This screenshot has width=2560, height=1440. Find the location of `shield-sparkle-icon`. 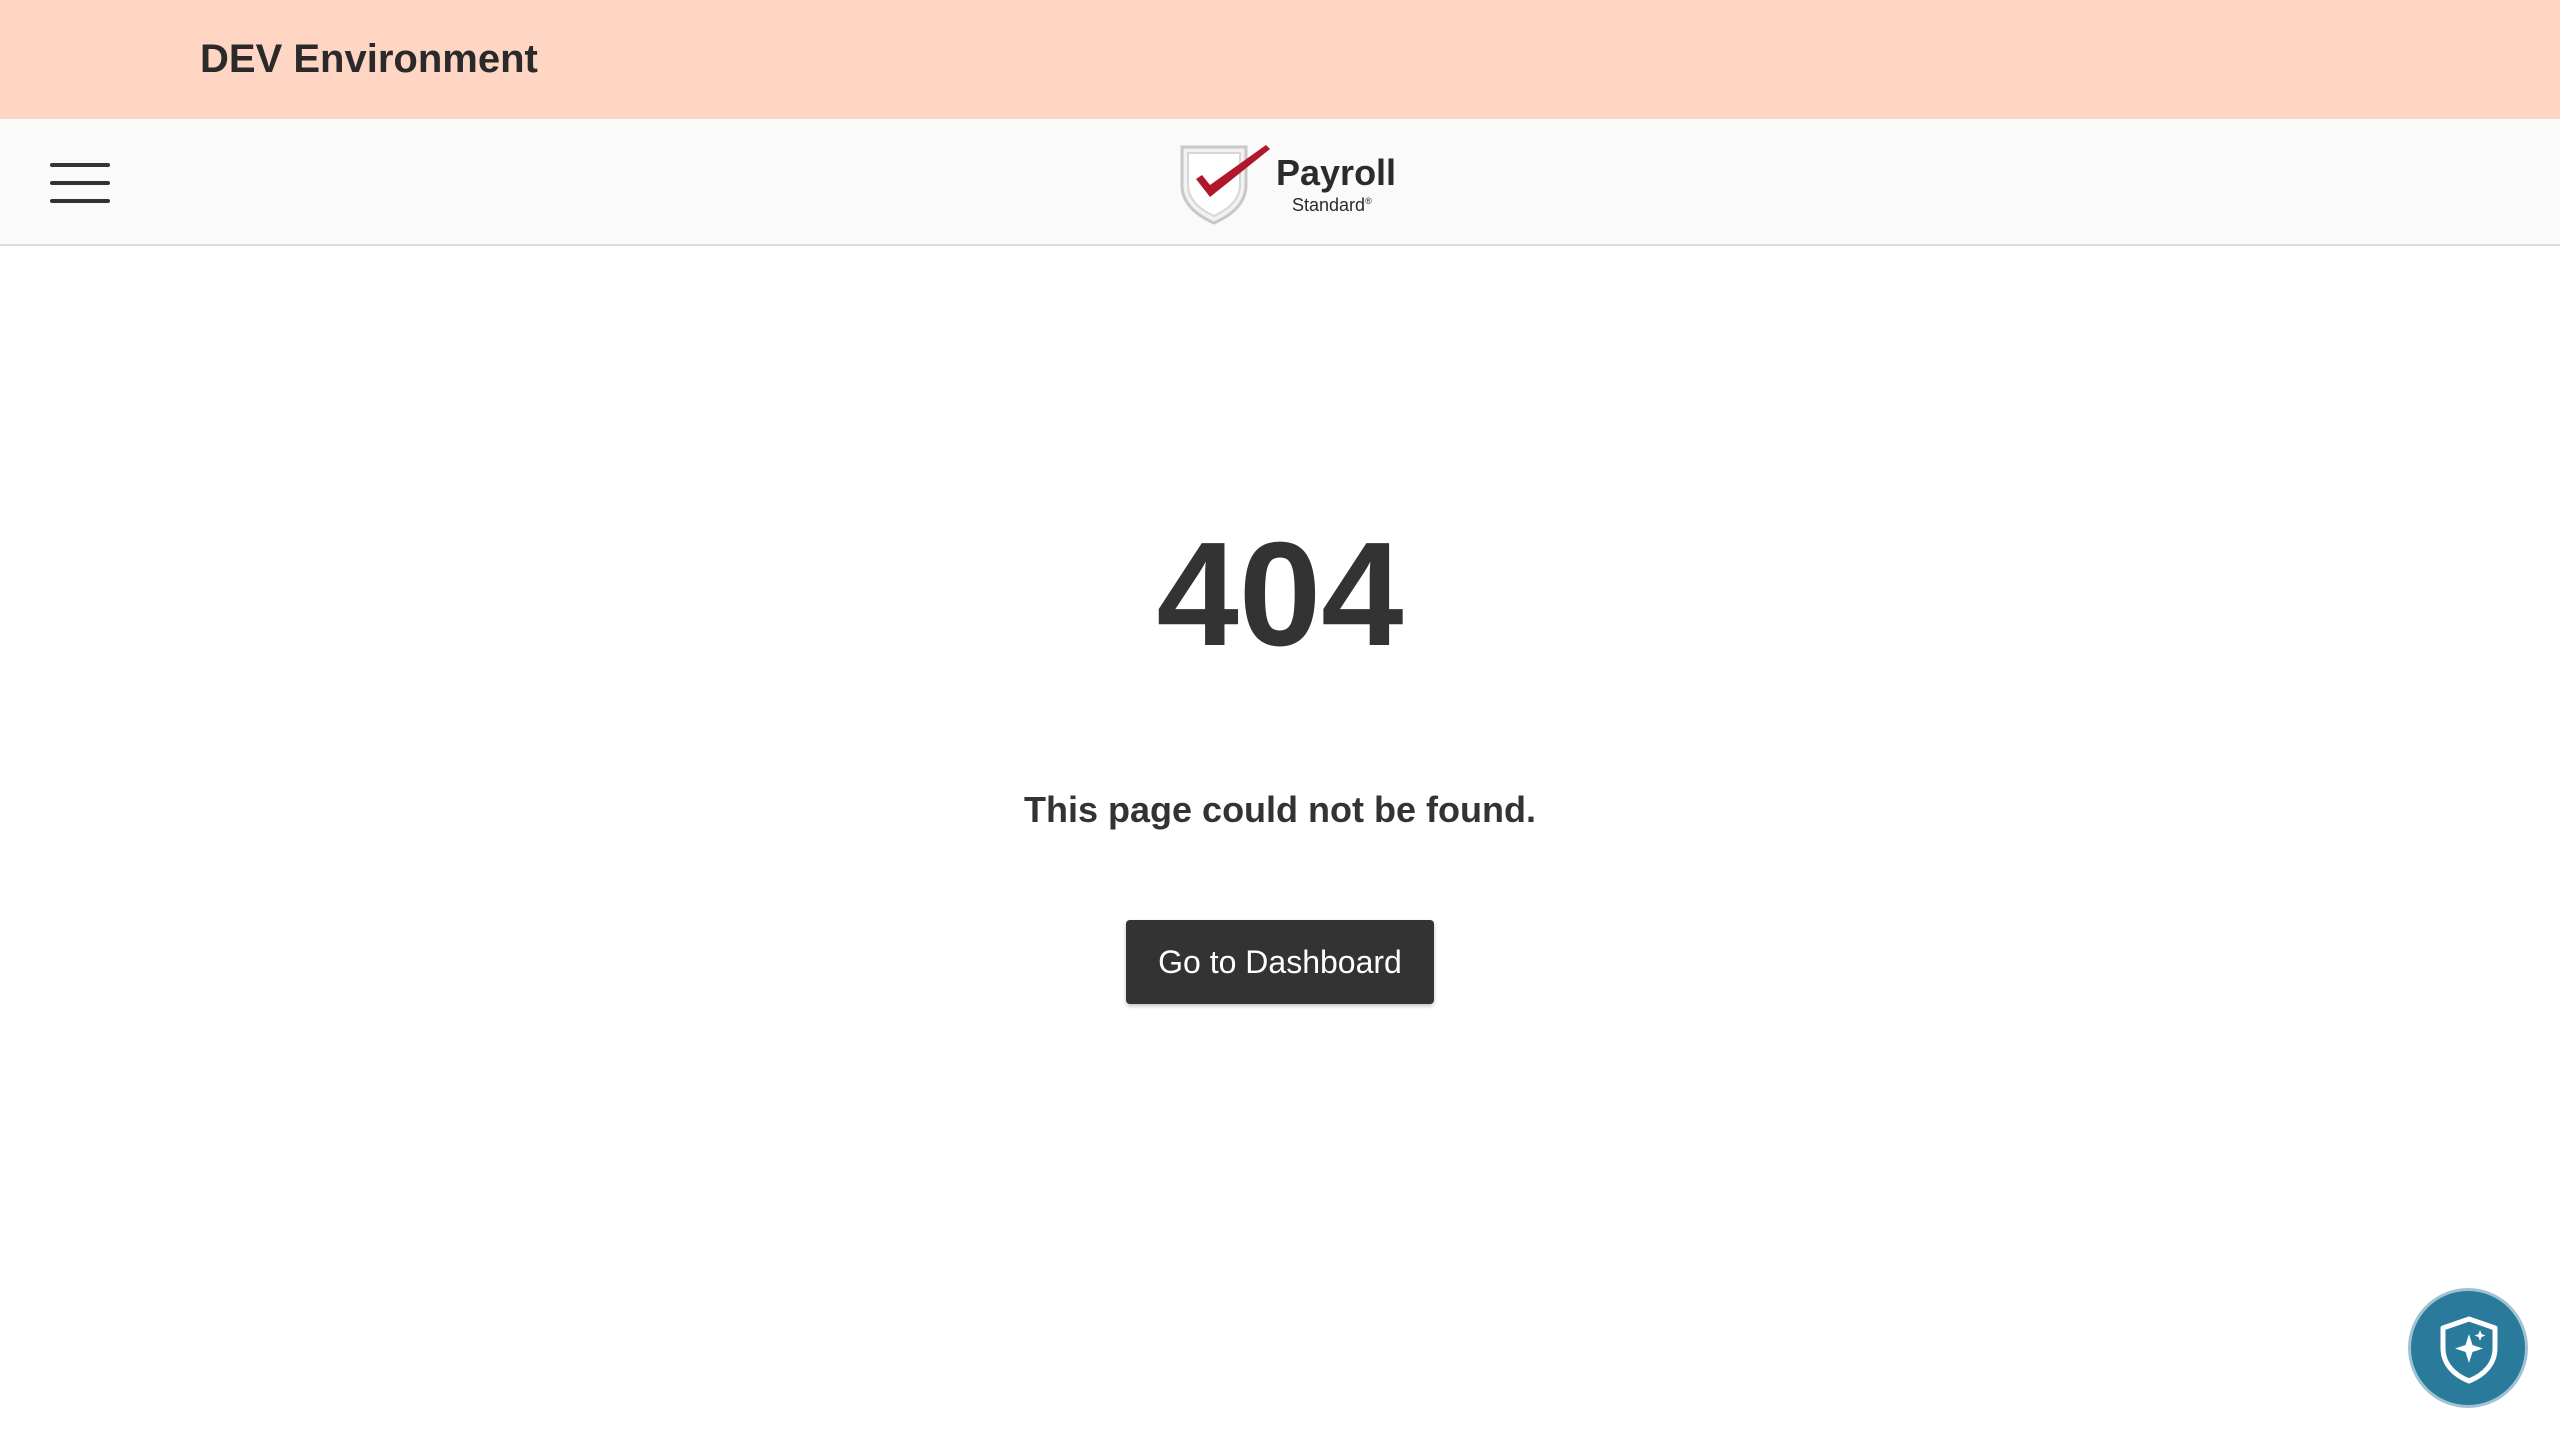

shield-sparkle-icon is located at coordinates (2469, 1350).